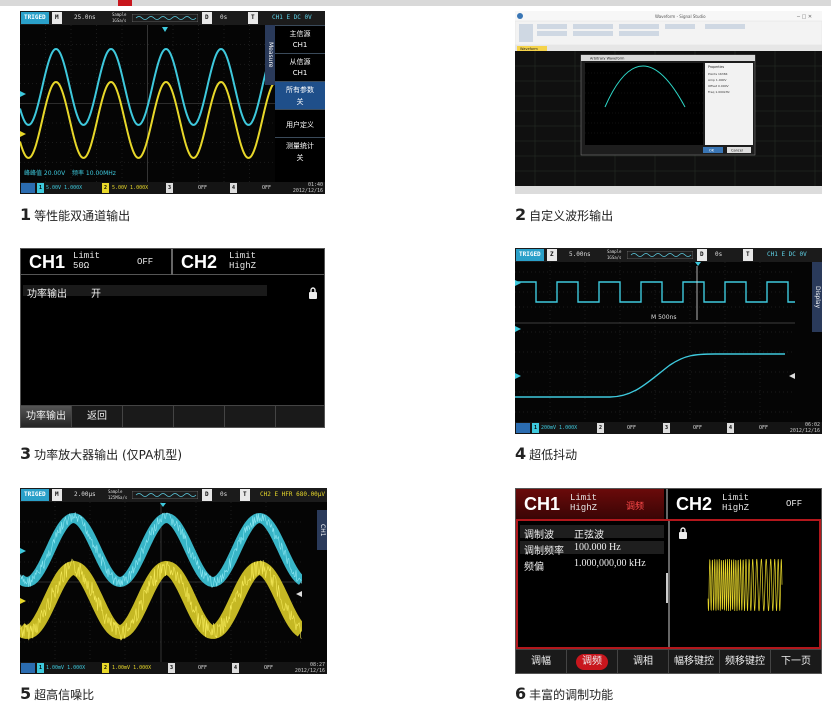 Image resolution: width=831 pixels, height=721 pixels. What do you see at coordinates (253, 18) in the screenshot?
I see `trigger-button: T` at bounding box center [253, 18].